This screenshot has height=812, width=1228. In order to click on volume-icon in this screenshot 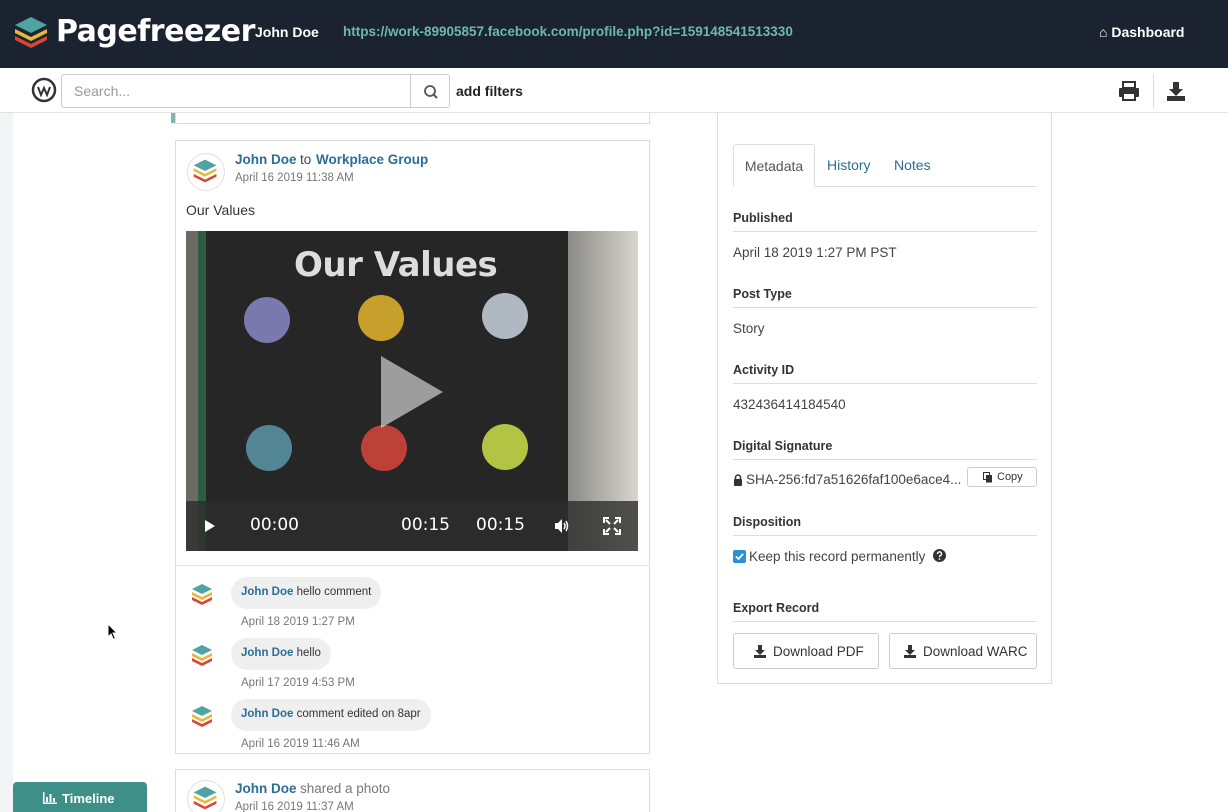, I will do `click(562, 526)`.